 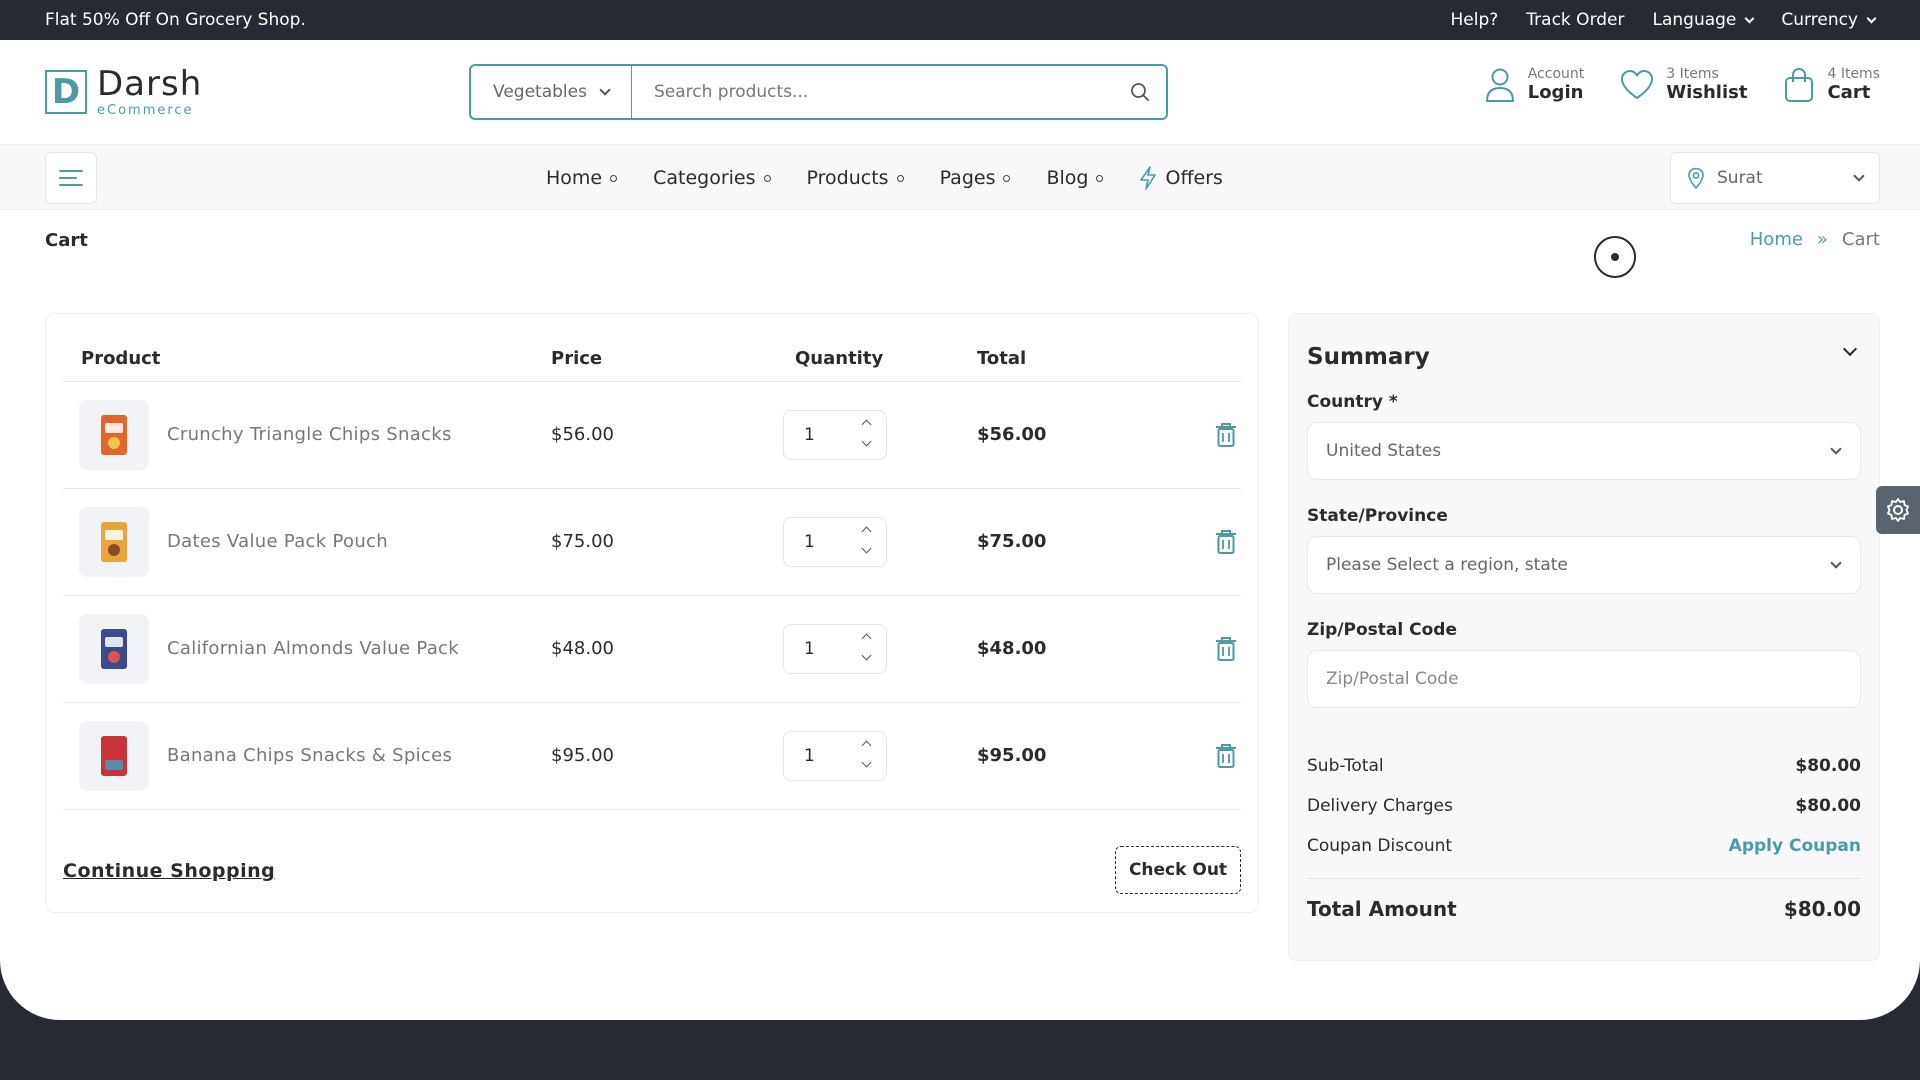 I want to click on nav-item-label: Home, so click(x=574, y=178).